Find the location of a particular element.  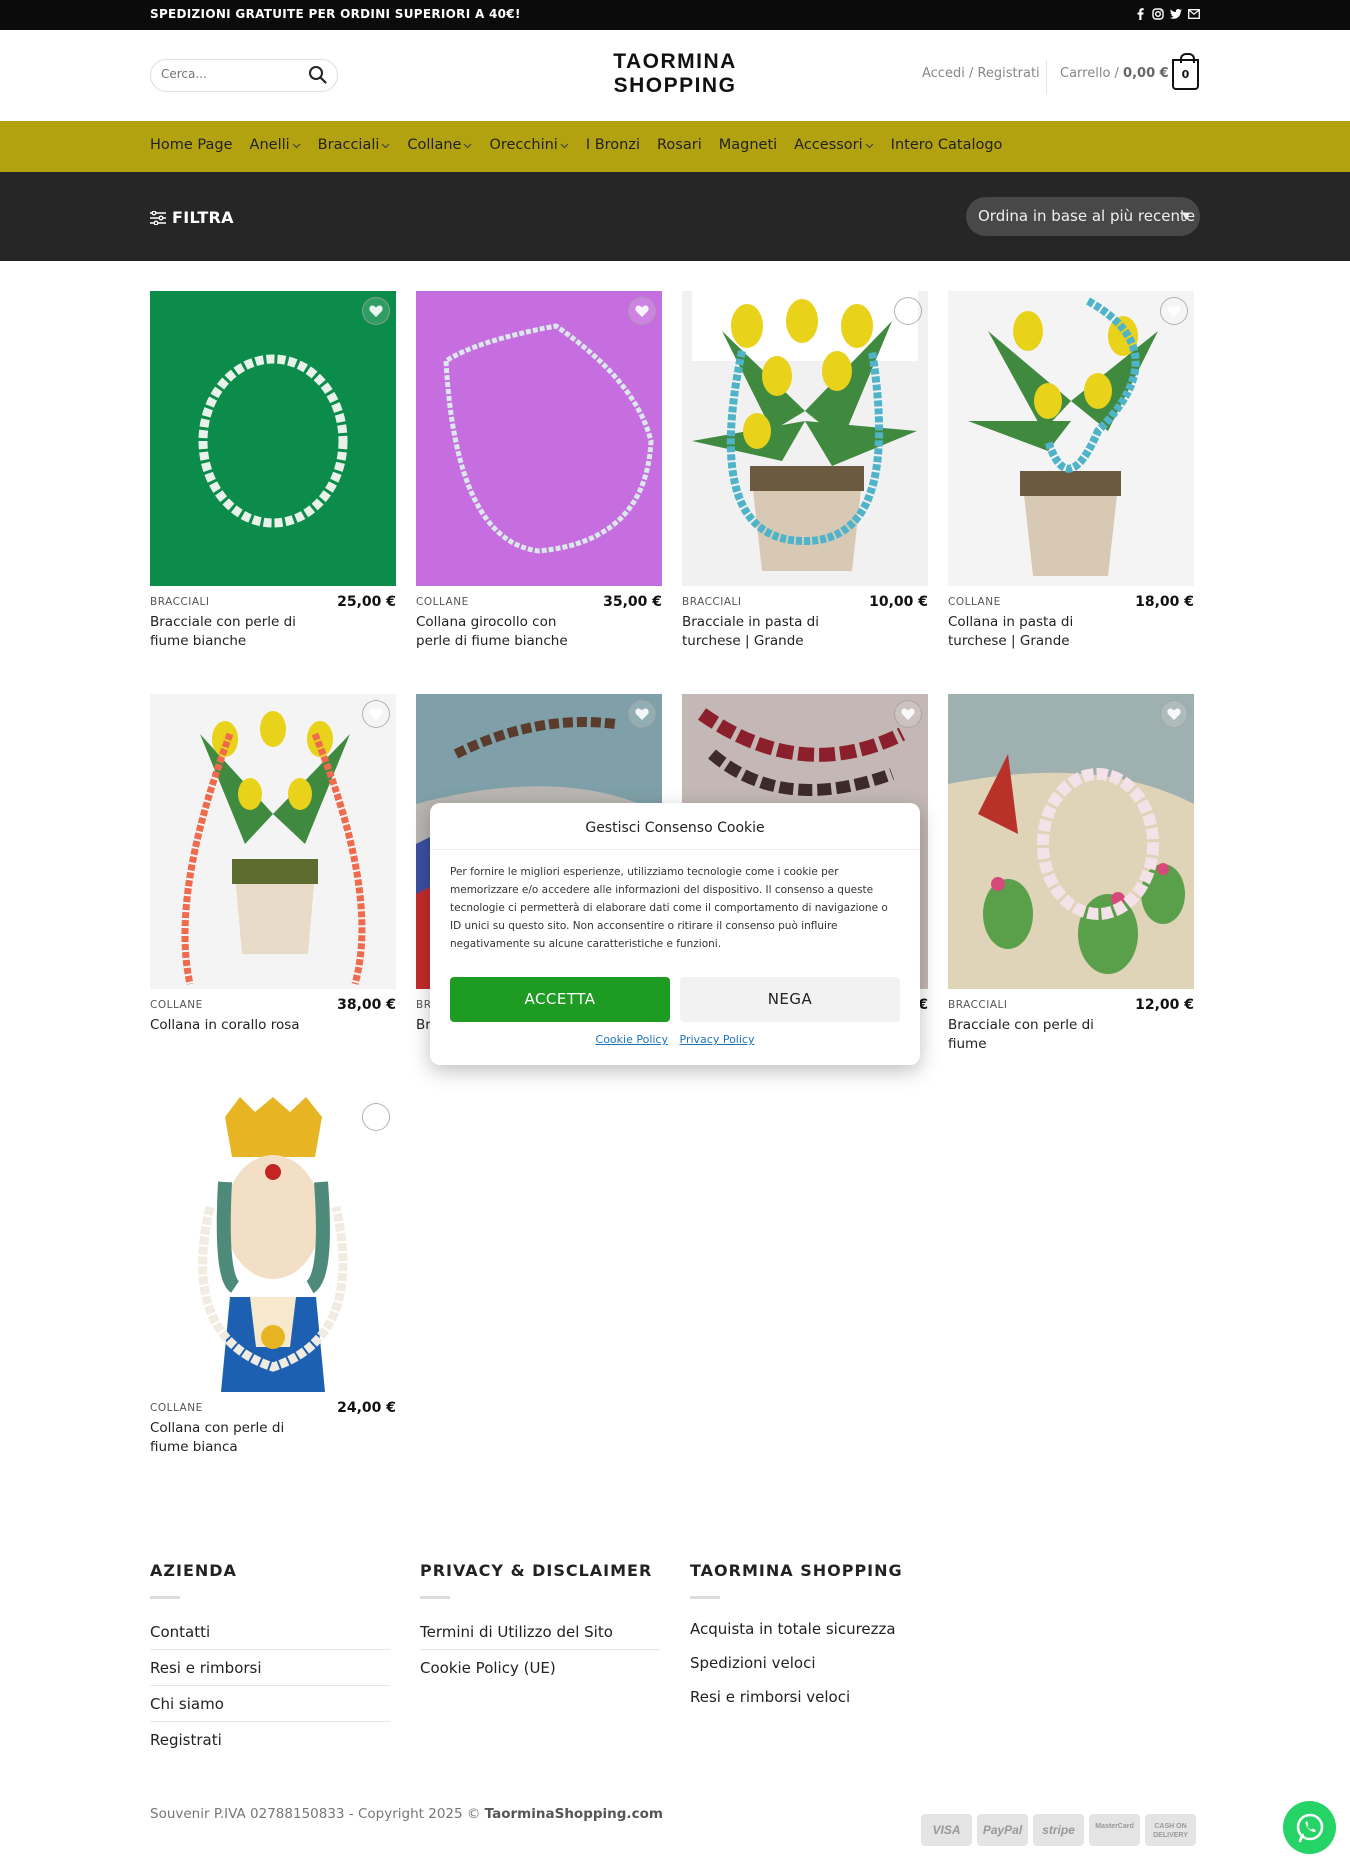

cookie-policy-link: Cookie Policy is located at coordinates (632, 1039).